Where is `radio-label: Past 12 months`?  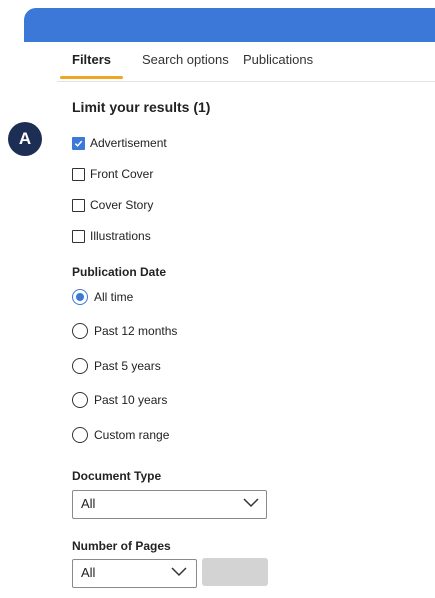
radio-label: Past 12 months is located at coordinates (136, 331).